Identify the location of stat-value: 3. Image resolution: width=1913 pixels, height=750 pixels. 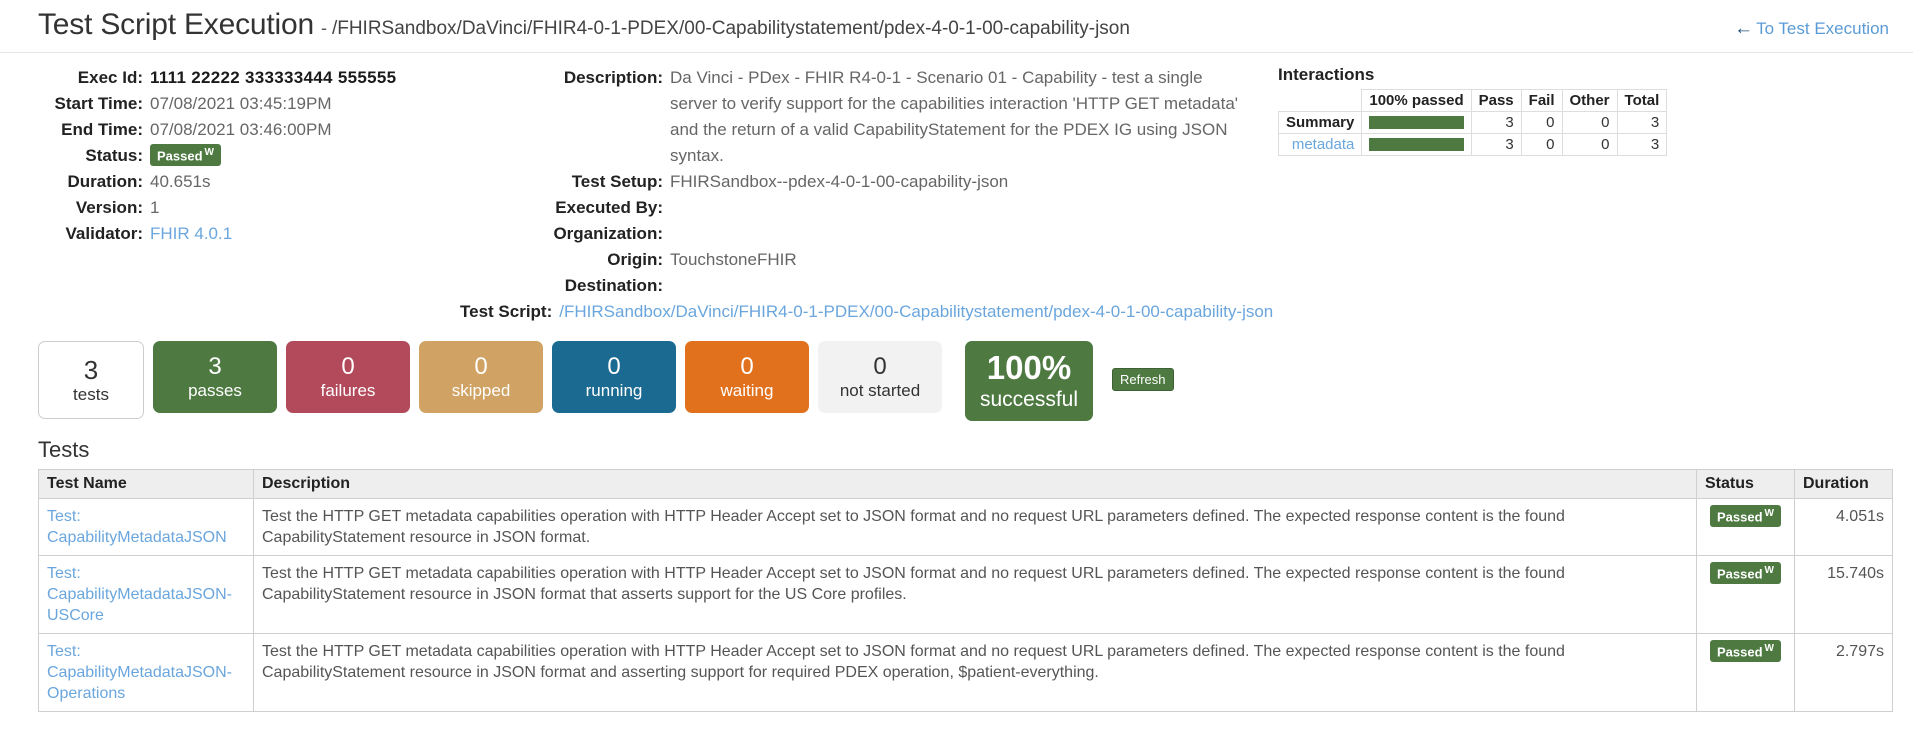
(91, 369).